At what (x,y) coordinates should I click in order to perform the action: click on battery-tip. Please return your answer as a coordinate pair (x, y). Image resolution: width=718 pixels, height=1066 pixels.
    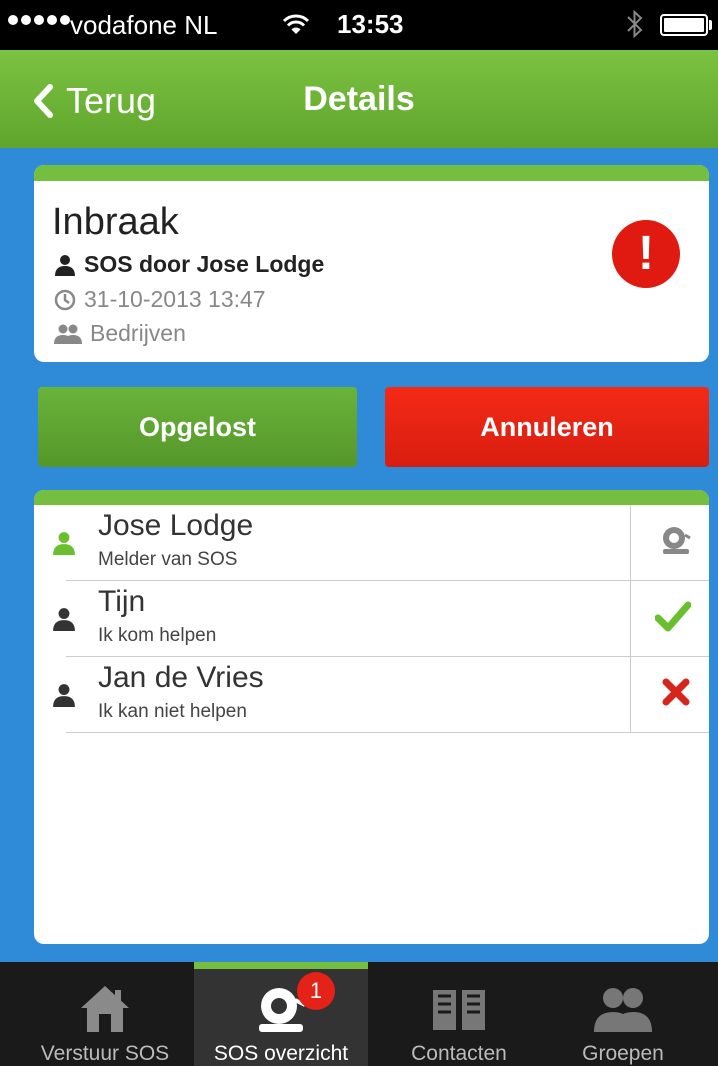
    Looking at the image, I should click on (710, 25).